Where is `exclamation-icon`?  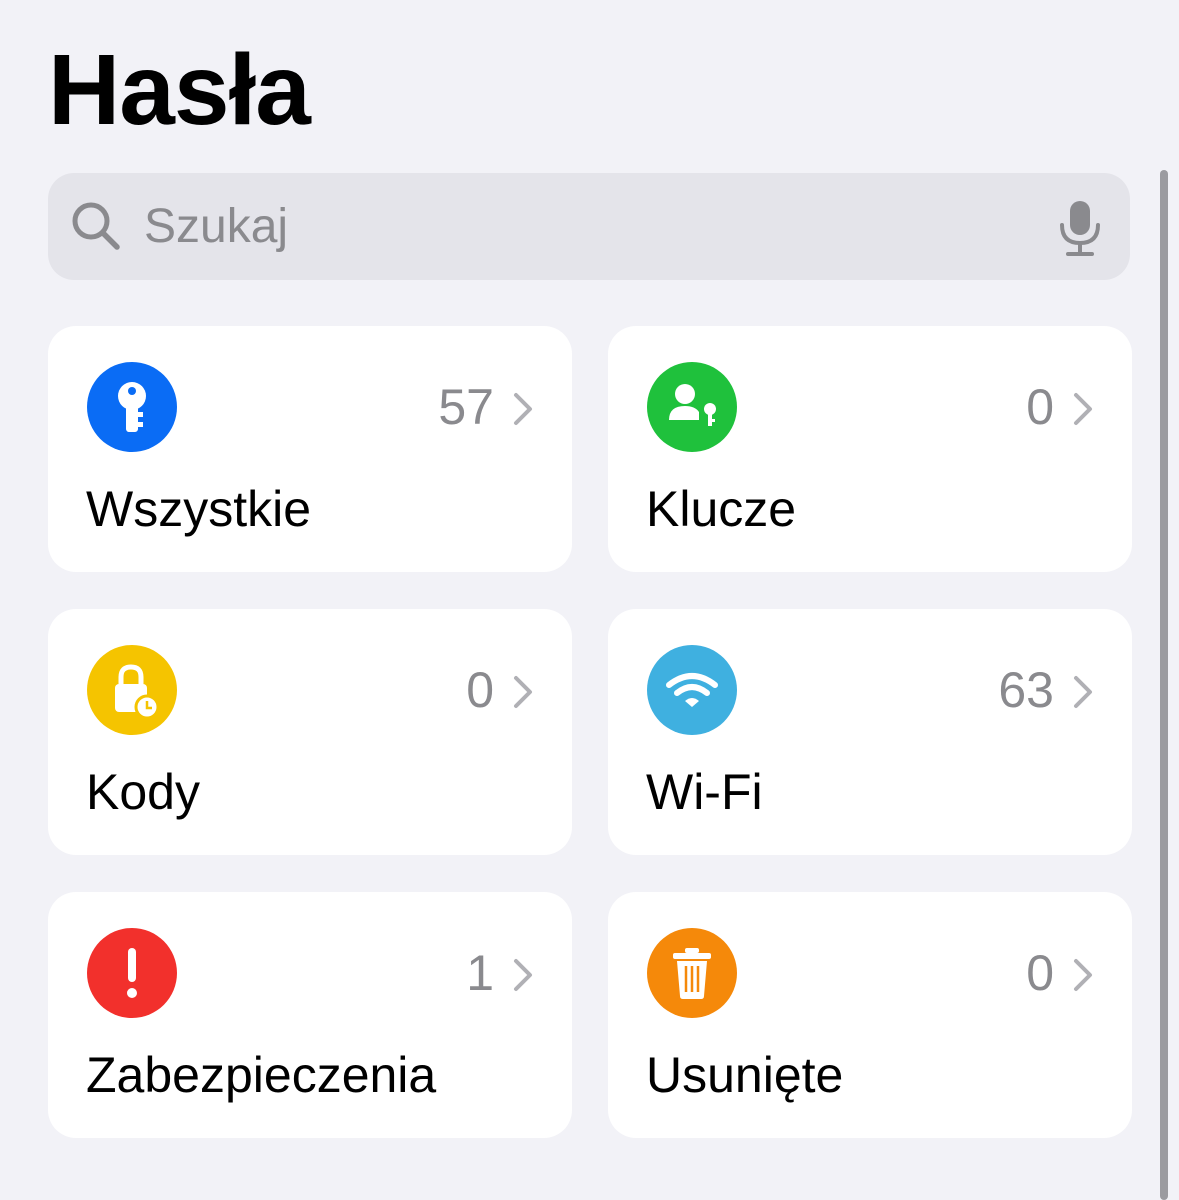 exclamation-icon is located at coordinates (132, 973).